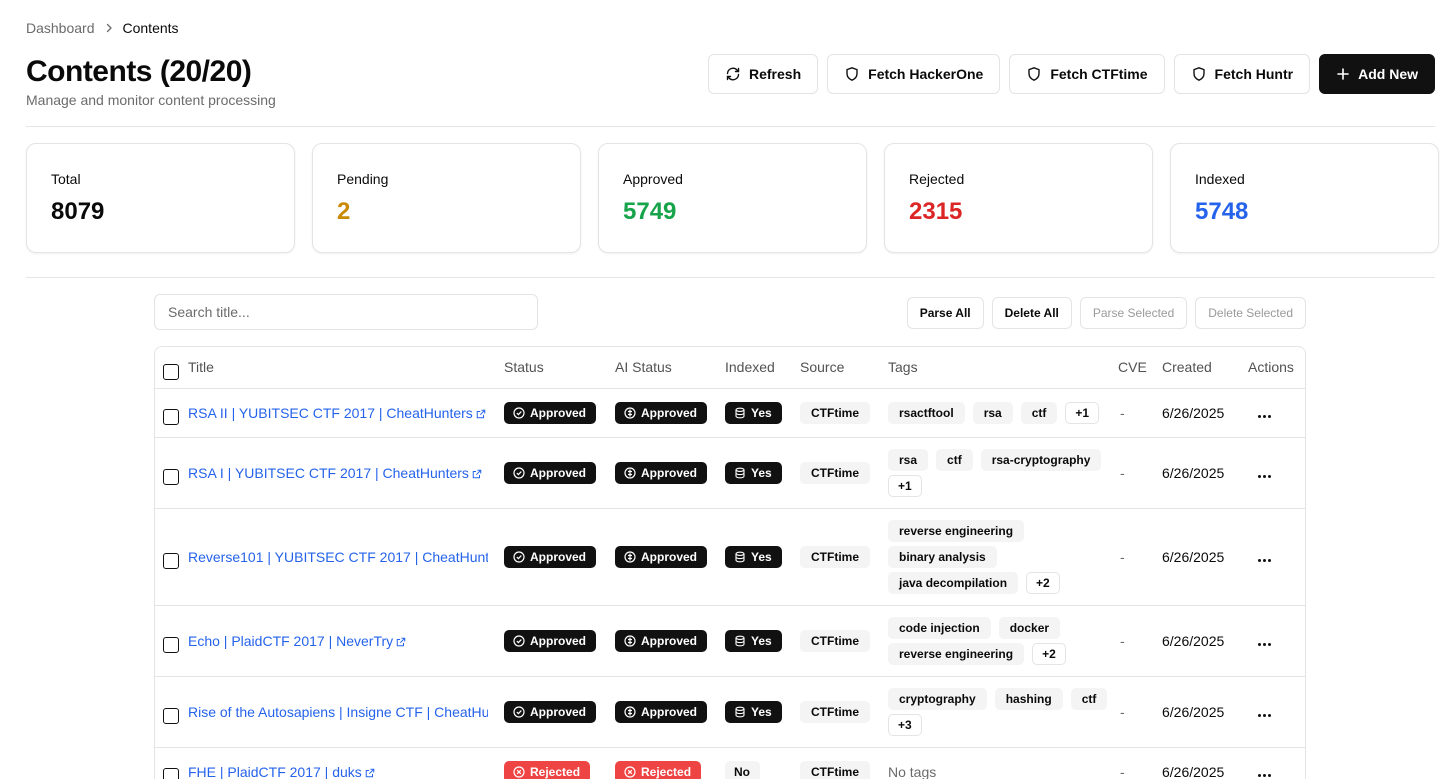 The image size is (1449, 779). Describe the element at coordinates (653, 179) in the screenshot. I see `stat-label: Approved` at that location.